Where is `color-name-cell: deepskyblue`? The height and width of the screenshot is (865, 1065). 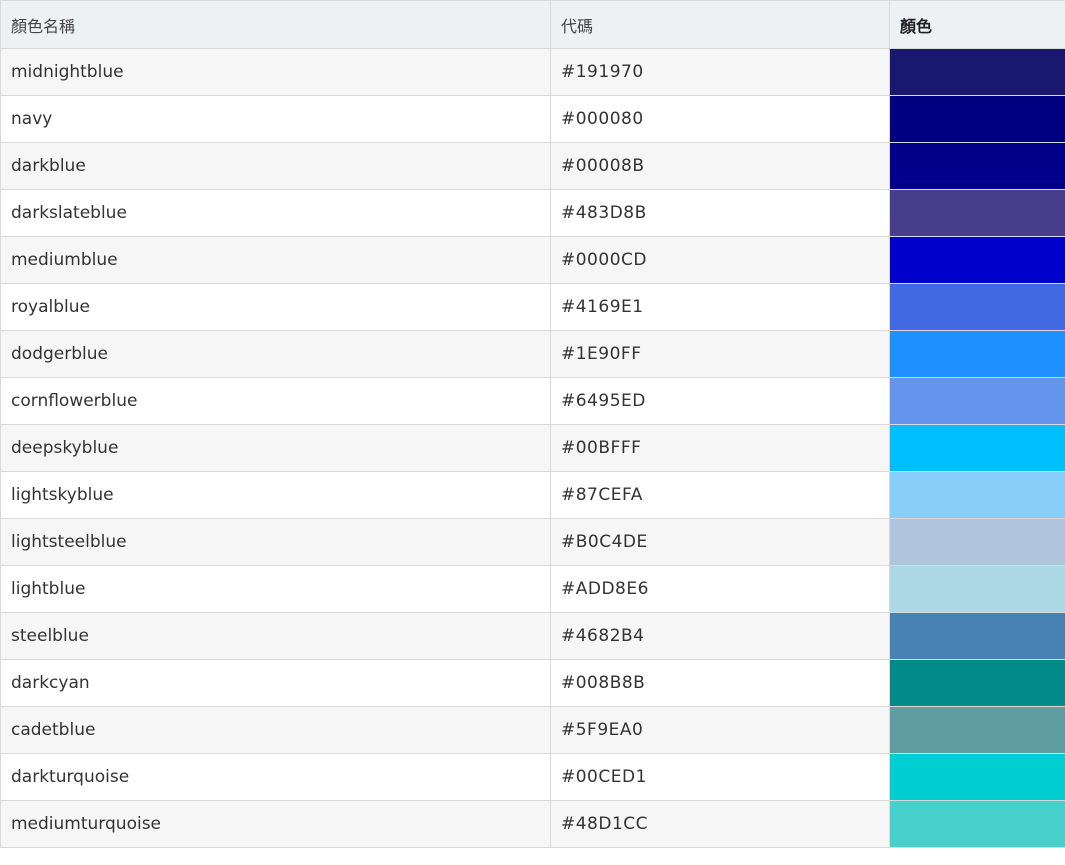
color-name-cell: deepskyblue is located at coordinates (275, 448).